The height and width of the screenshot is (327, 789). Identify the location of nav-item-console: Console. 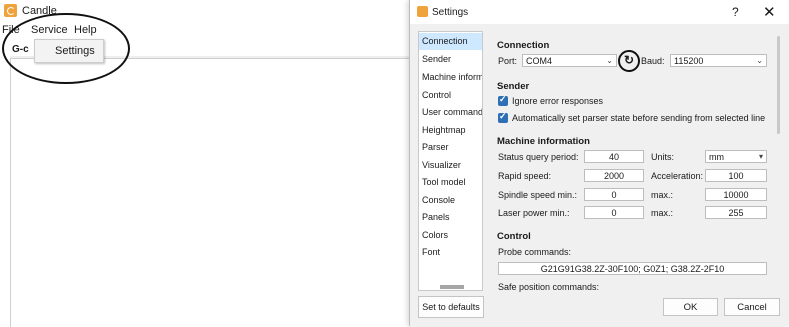
(450, 200).